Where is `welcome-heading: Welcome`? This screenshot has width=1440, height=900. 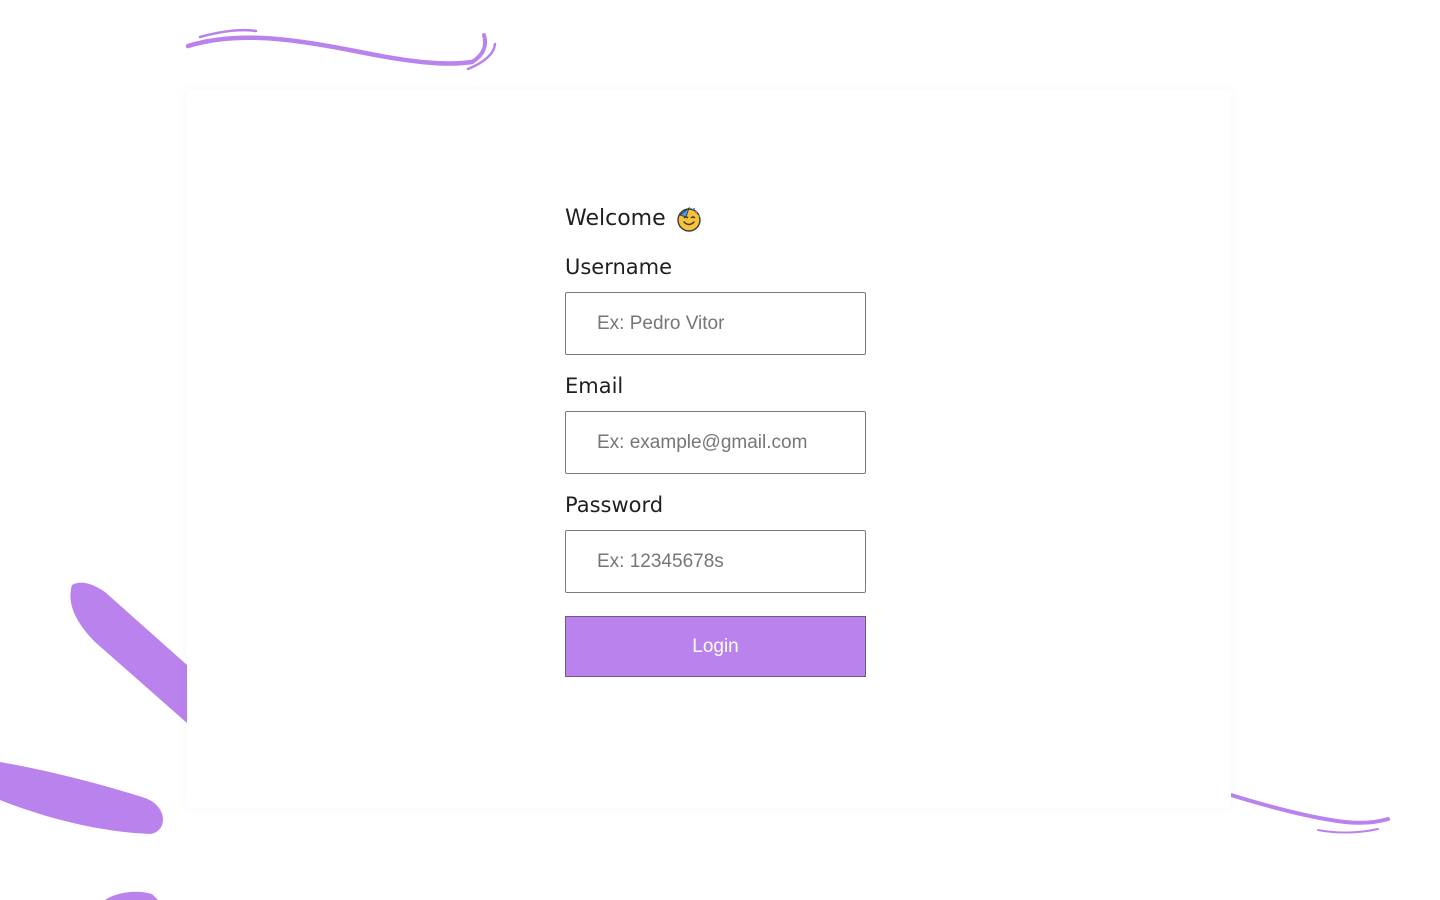 welcome-heading: Welcome is located at coordinates (715, 219).